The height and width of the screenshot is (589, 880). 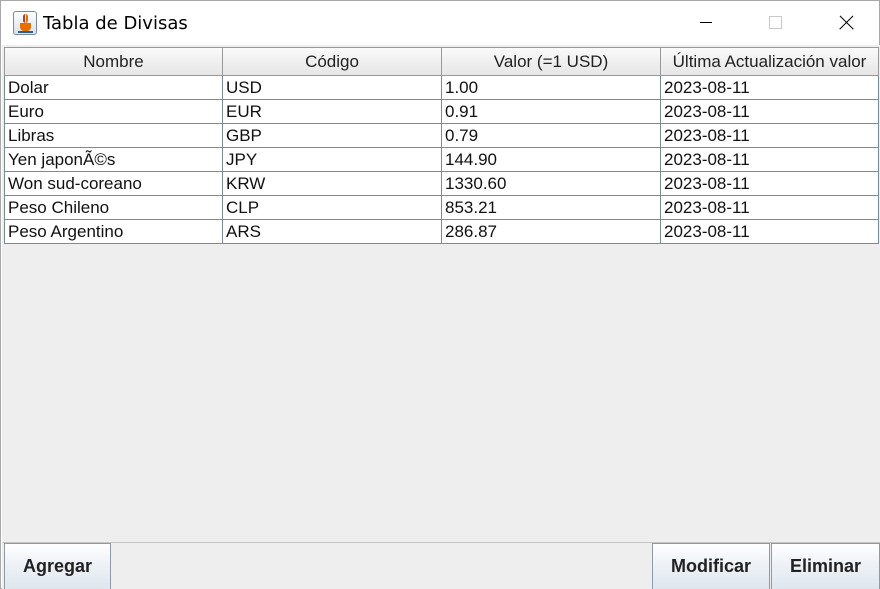 I want to click on table-row: Peso Argentino ARS 286.87 2023-08-11, so click(x=441, y=232).